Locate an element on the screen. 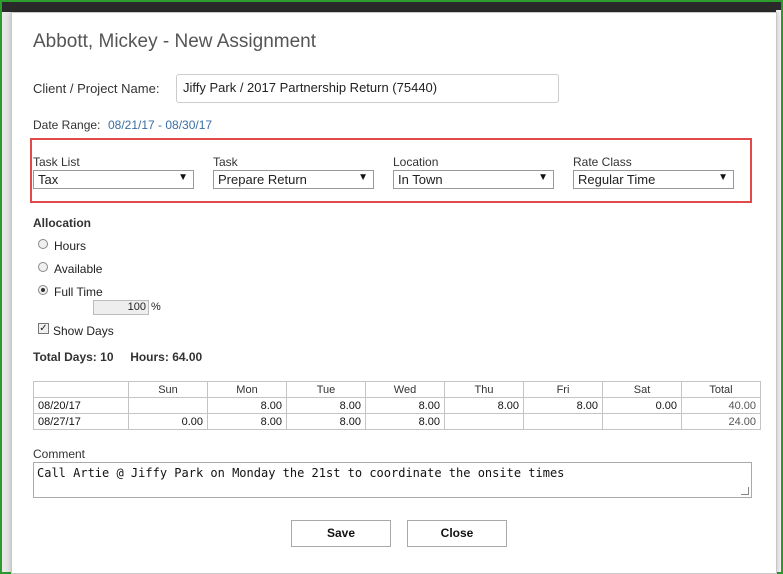  task-list-label: Task List is located at coordinates (56, 162).